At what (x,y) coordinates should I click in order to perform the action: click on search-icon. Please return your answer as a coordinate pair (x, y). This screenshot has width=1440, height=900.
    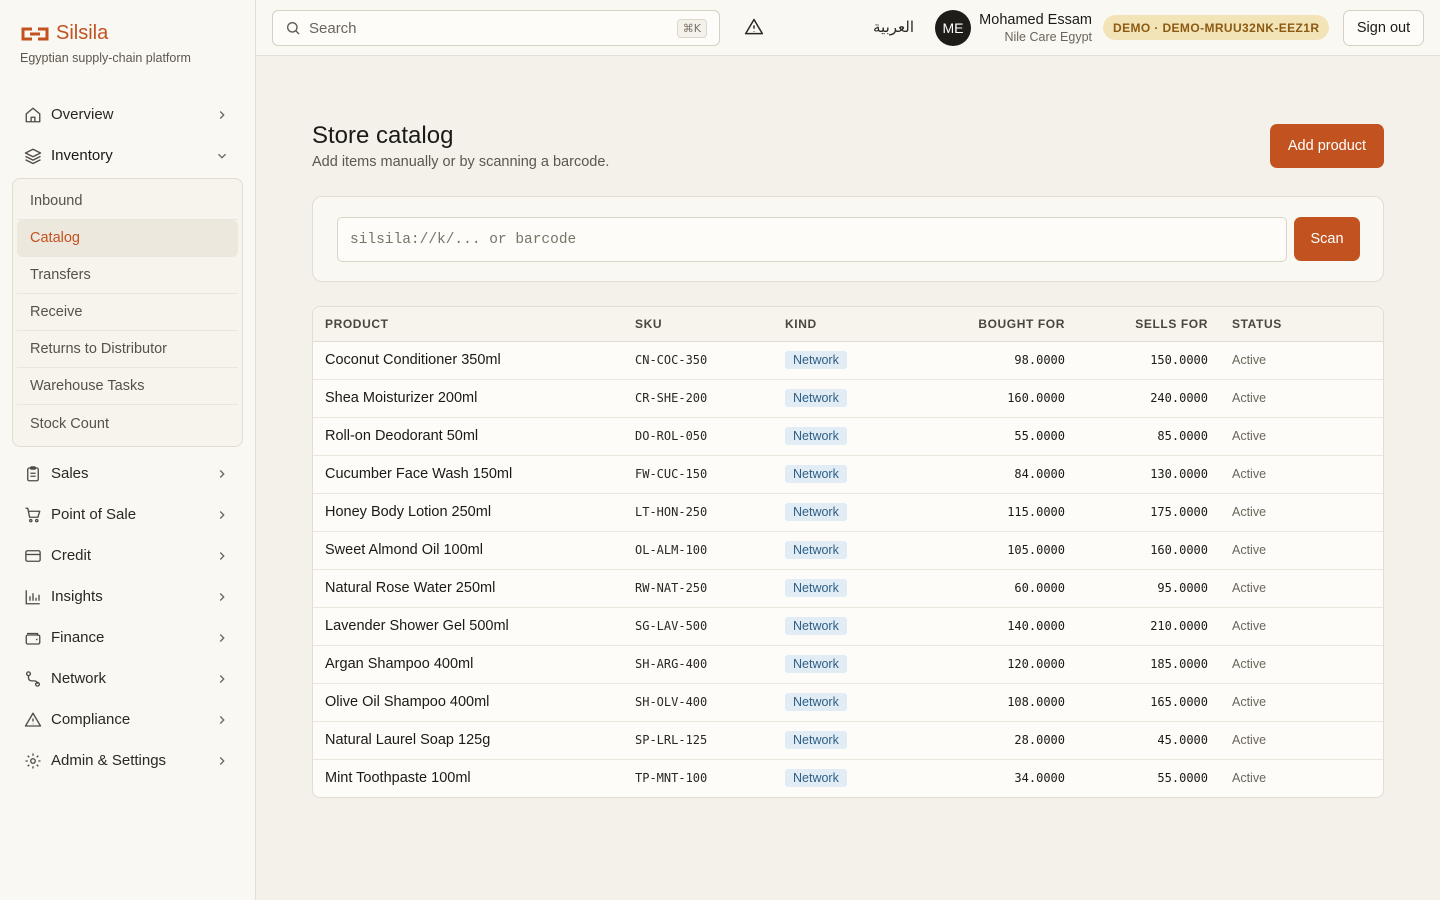
    Looking at the image, I should click on (293, 28).